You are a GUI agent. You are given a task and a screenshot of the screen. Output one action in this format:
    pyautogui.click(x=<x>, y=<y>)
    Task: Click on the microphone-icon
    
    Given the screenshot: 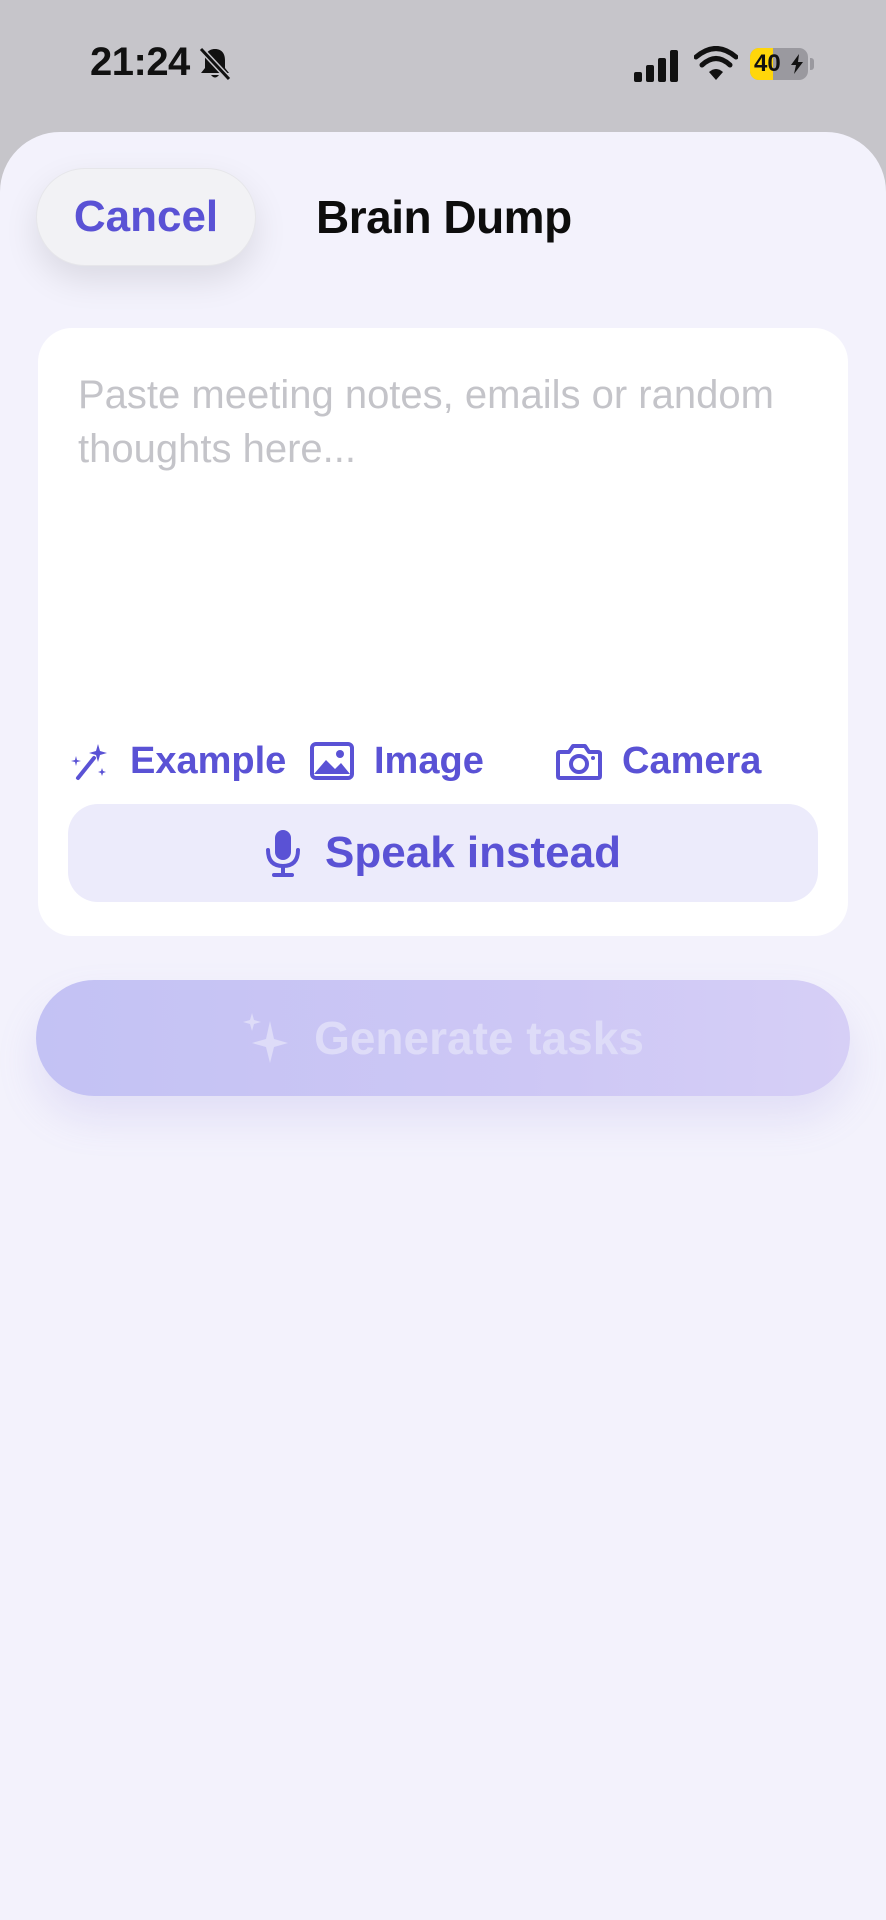 What is the action you would take?
    pyautogui.click(x=283, y=853)
    